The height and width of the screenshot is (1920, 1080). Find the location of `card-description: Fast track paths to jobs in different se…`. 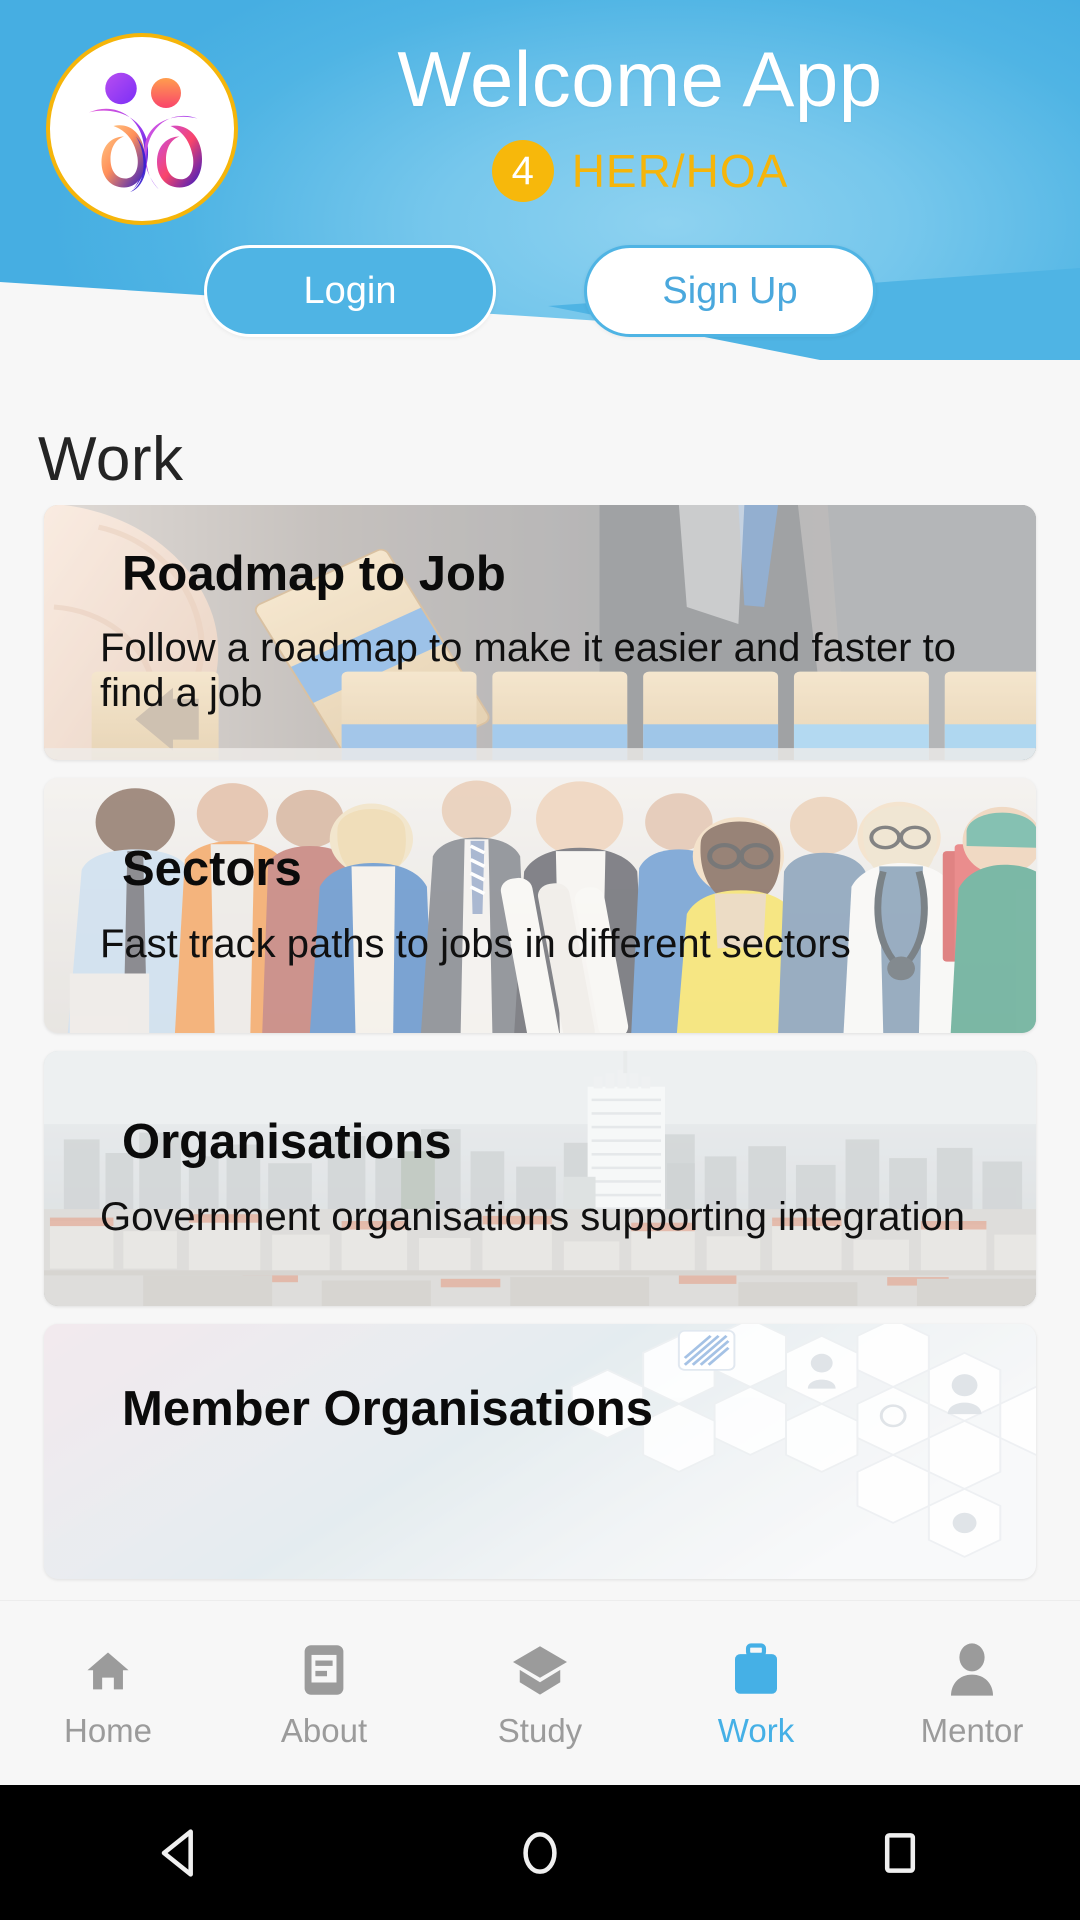

card-description: Fast track paths to jobs in different se… is located at coordinates (475, 943).